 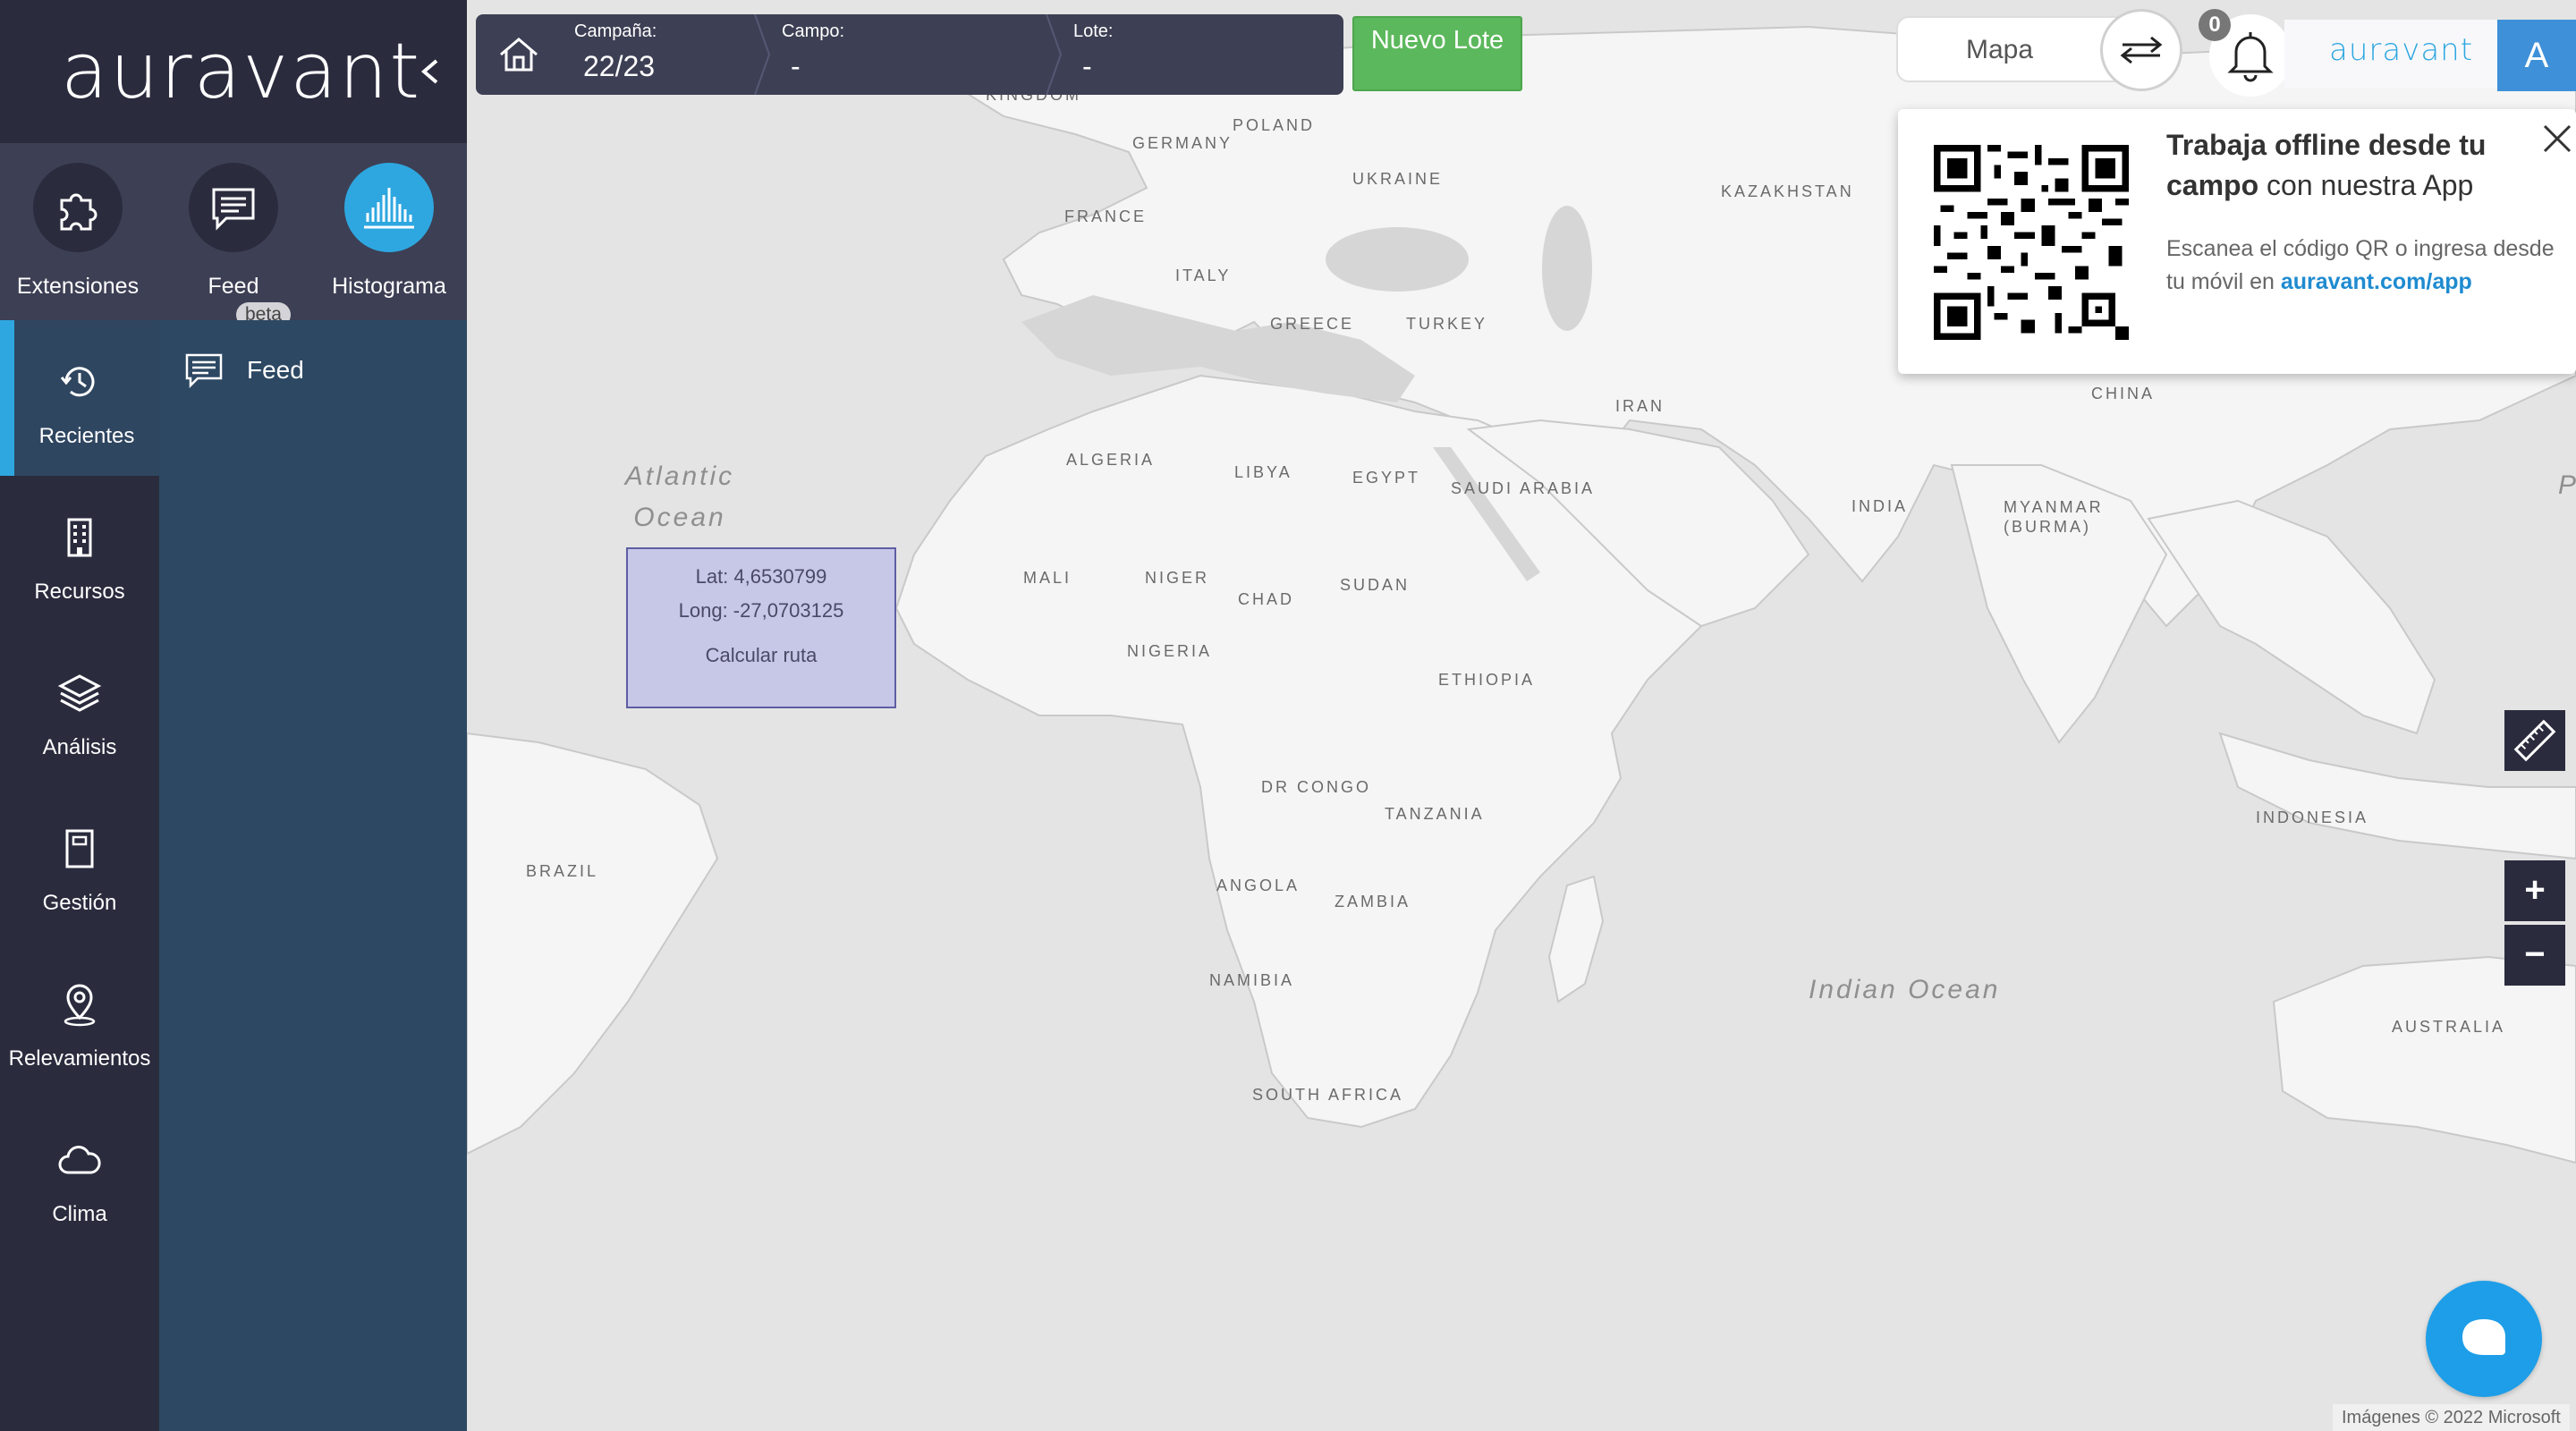 What do you see at coordinates (79, 382) in the screenshot?
I see `history-icon` at bounding box center [79, 382].